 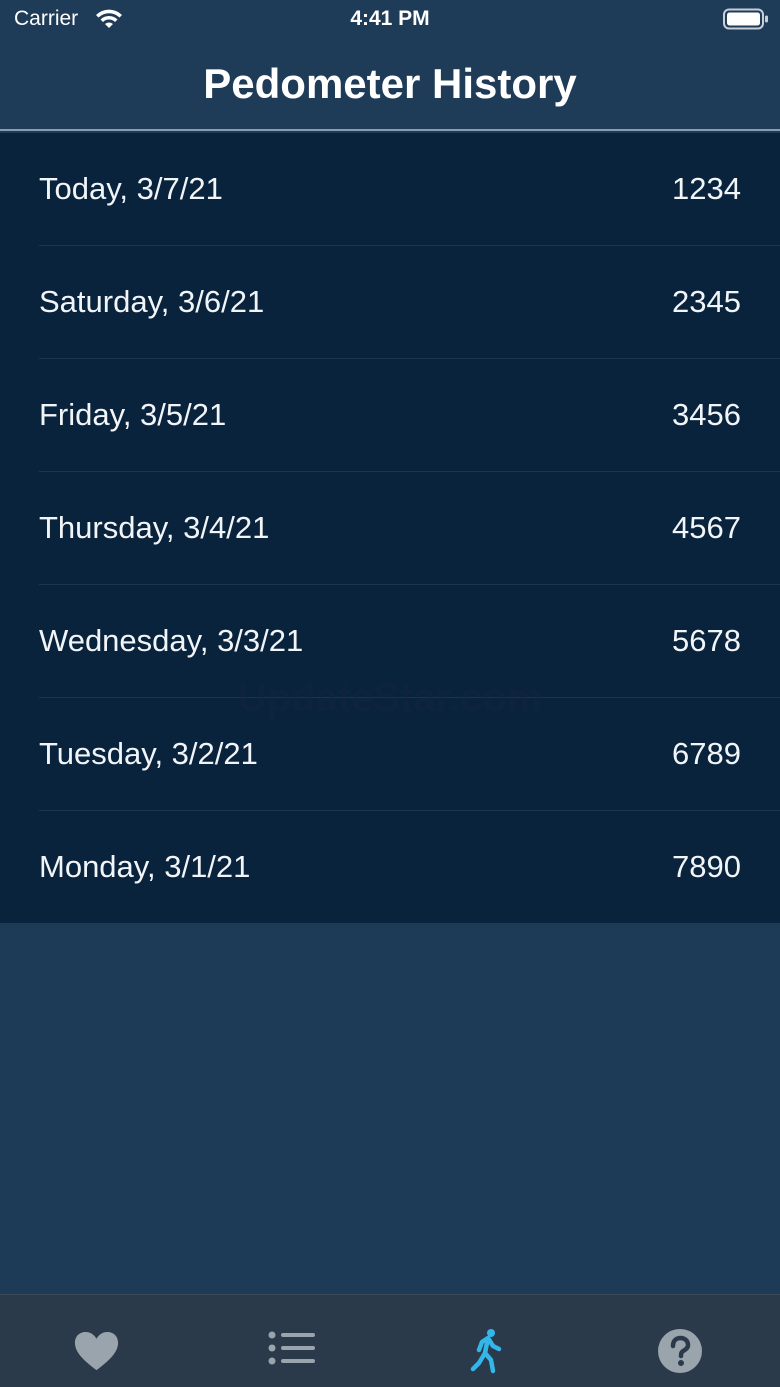 I want to click on list-item: Monday, 3/1/21 7890, so click(x=390, y=867).